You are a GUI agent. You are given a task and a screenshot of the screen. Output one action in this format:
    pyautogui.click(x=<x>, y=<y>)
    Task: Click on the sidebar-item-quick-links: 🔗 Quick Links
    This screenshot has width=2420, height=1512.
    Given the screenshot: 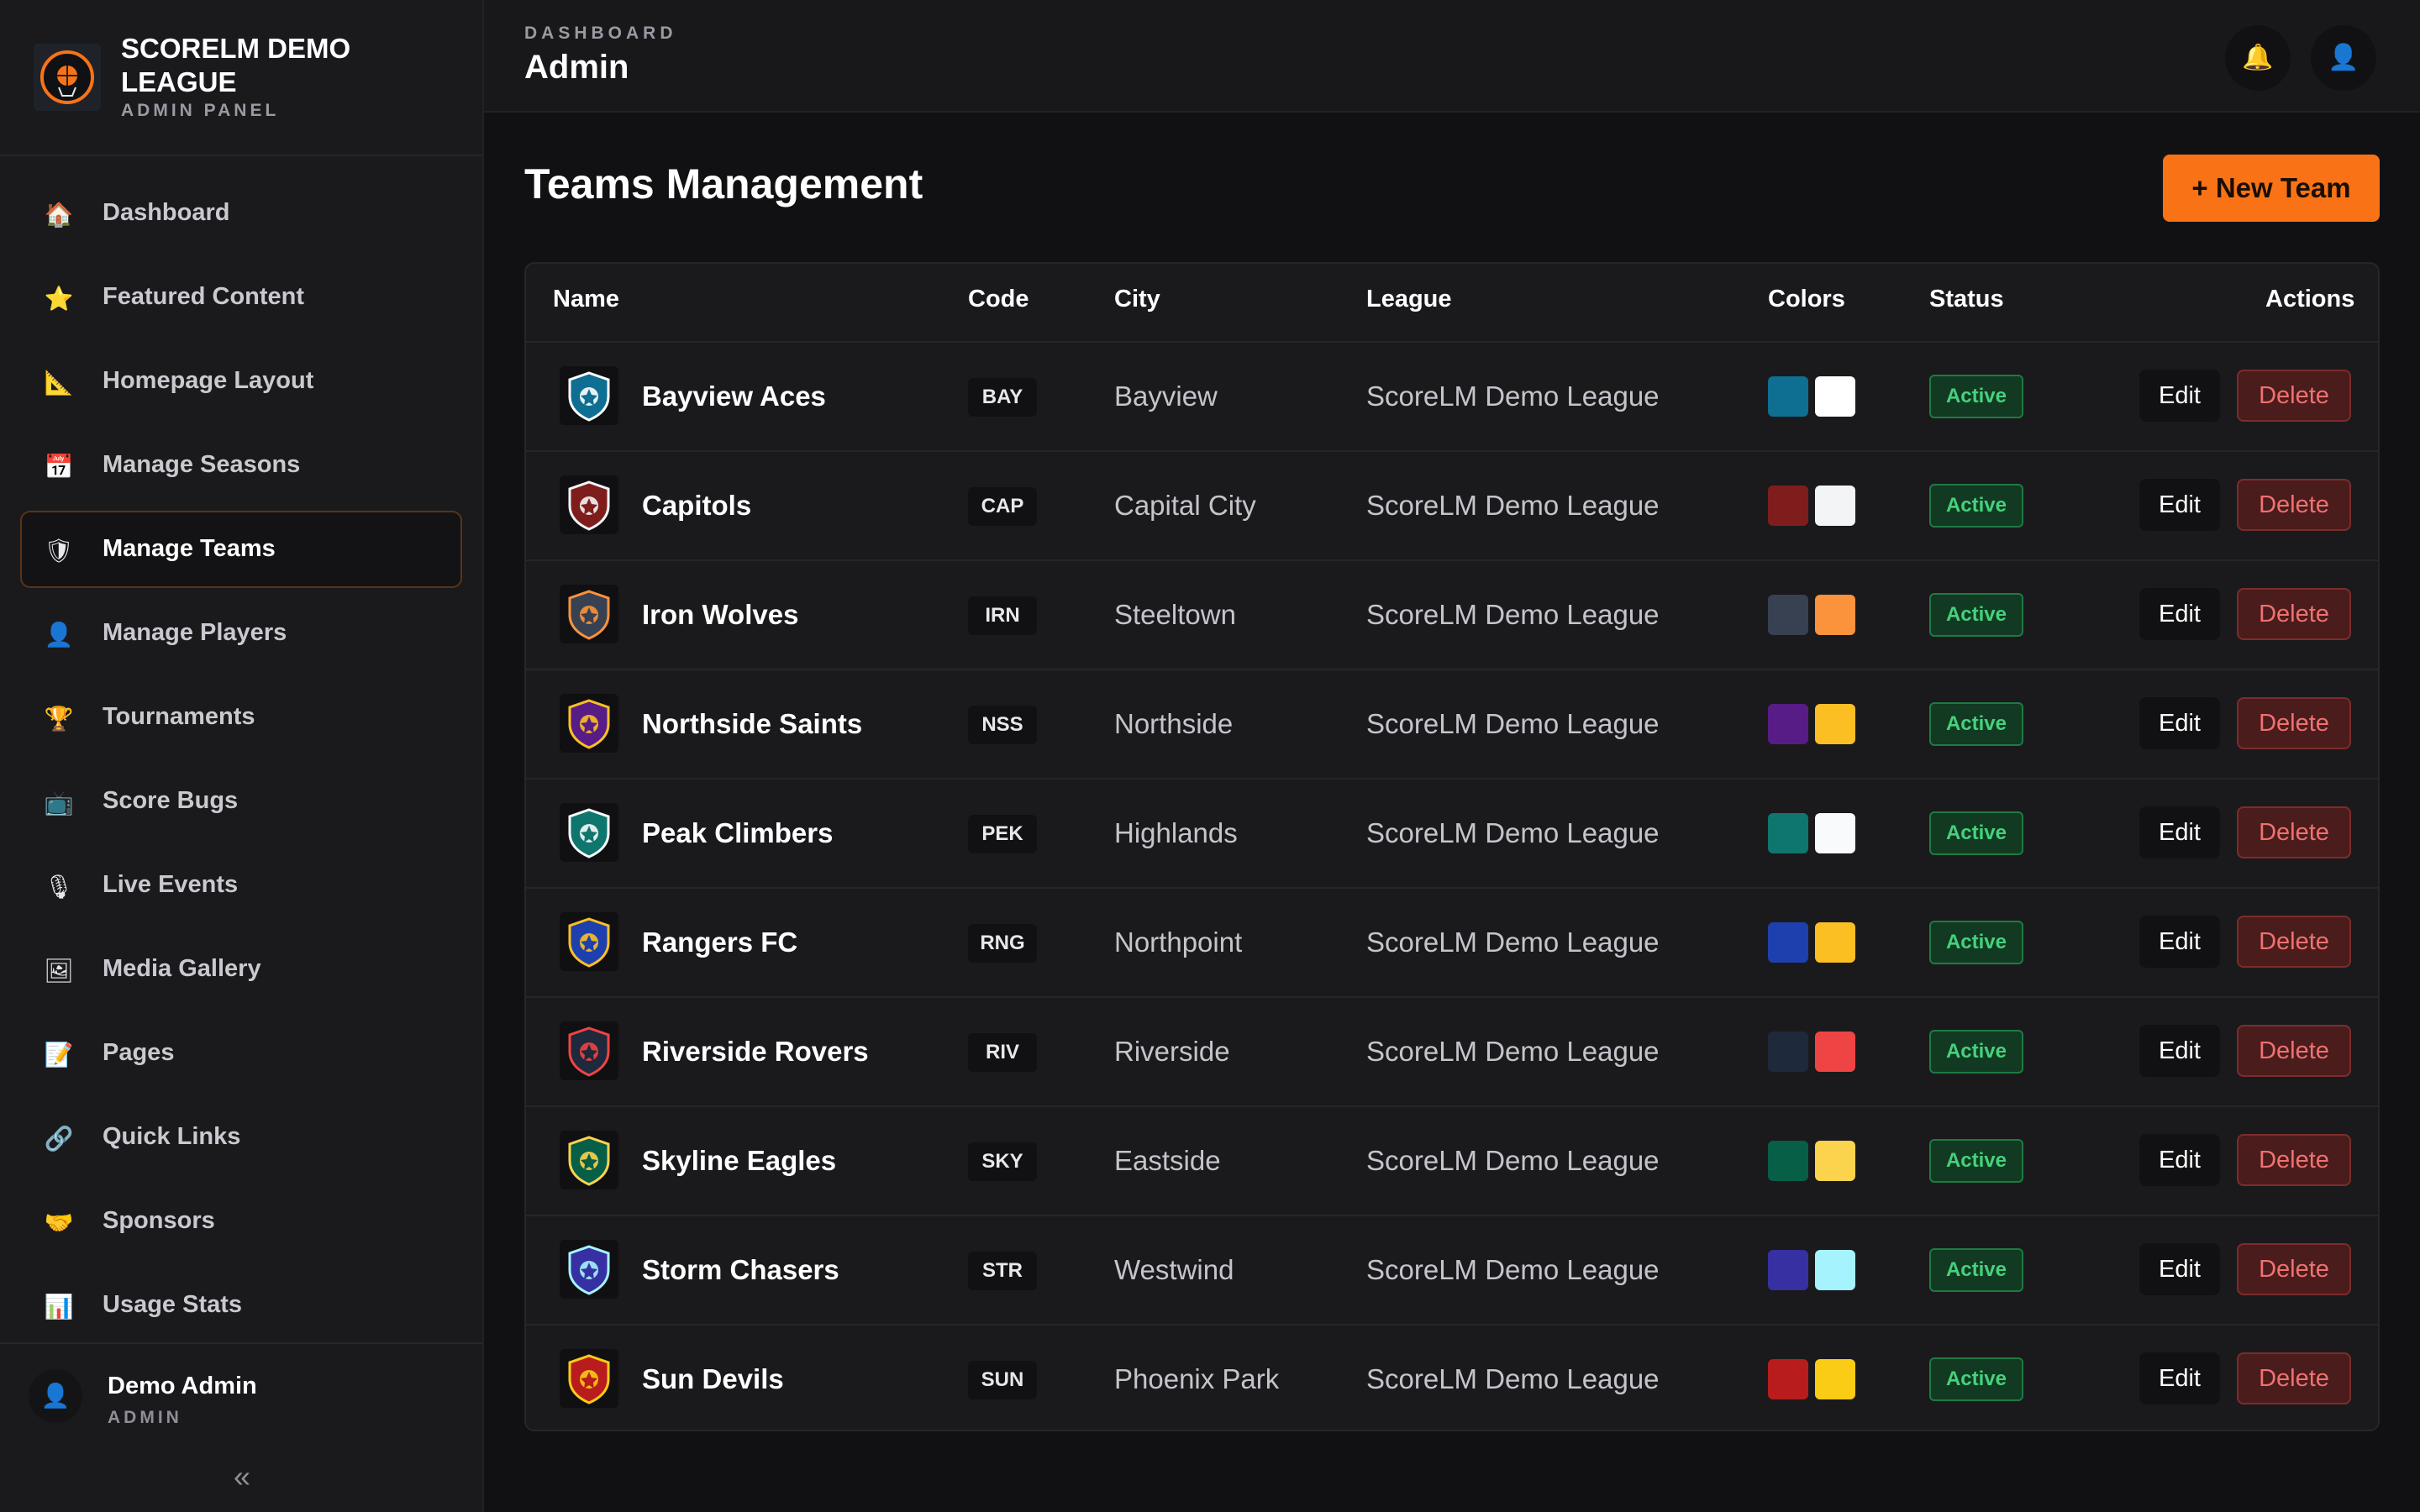 What is the action you would take?
    pyautogui.click(x=241, y=1137)
    